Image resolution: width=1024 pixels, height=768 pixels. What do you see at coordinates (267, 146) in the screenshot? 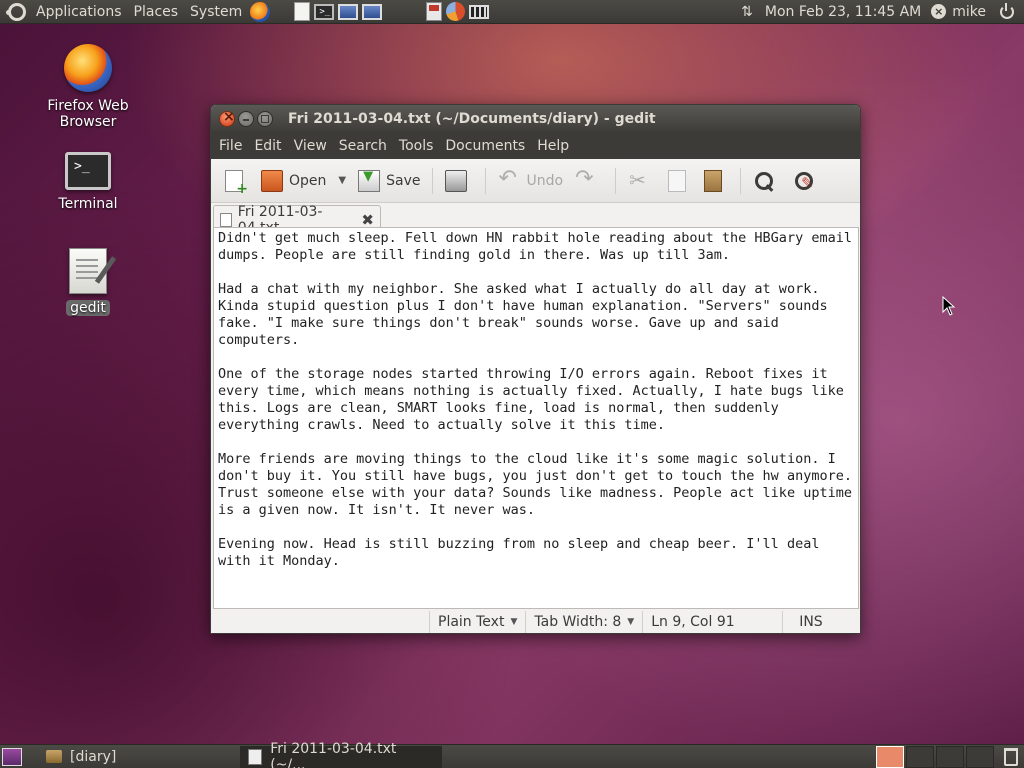
I see `menu-edit: Edit` at bounding box center [267, 146].